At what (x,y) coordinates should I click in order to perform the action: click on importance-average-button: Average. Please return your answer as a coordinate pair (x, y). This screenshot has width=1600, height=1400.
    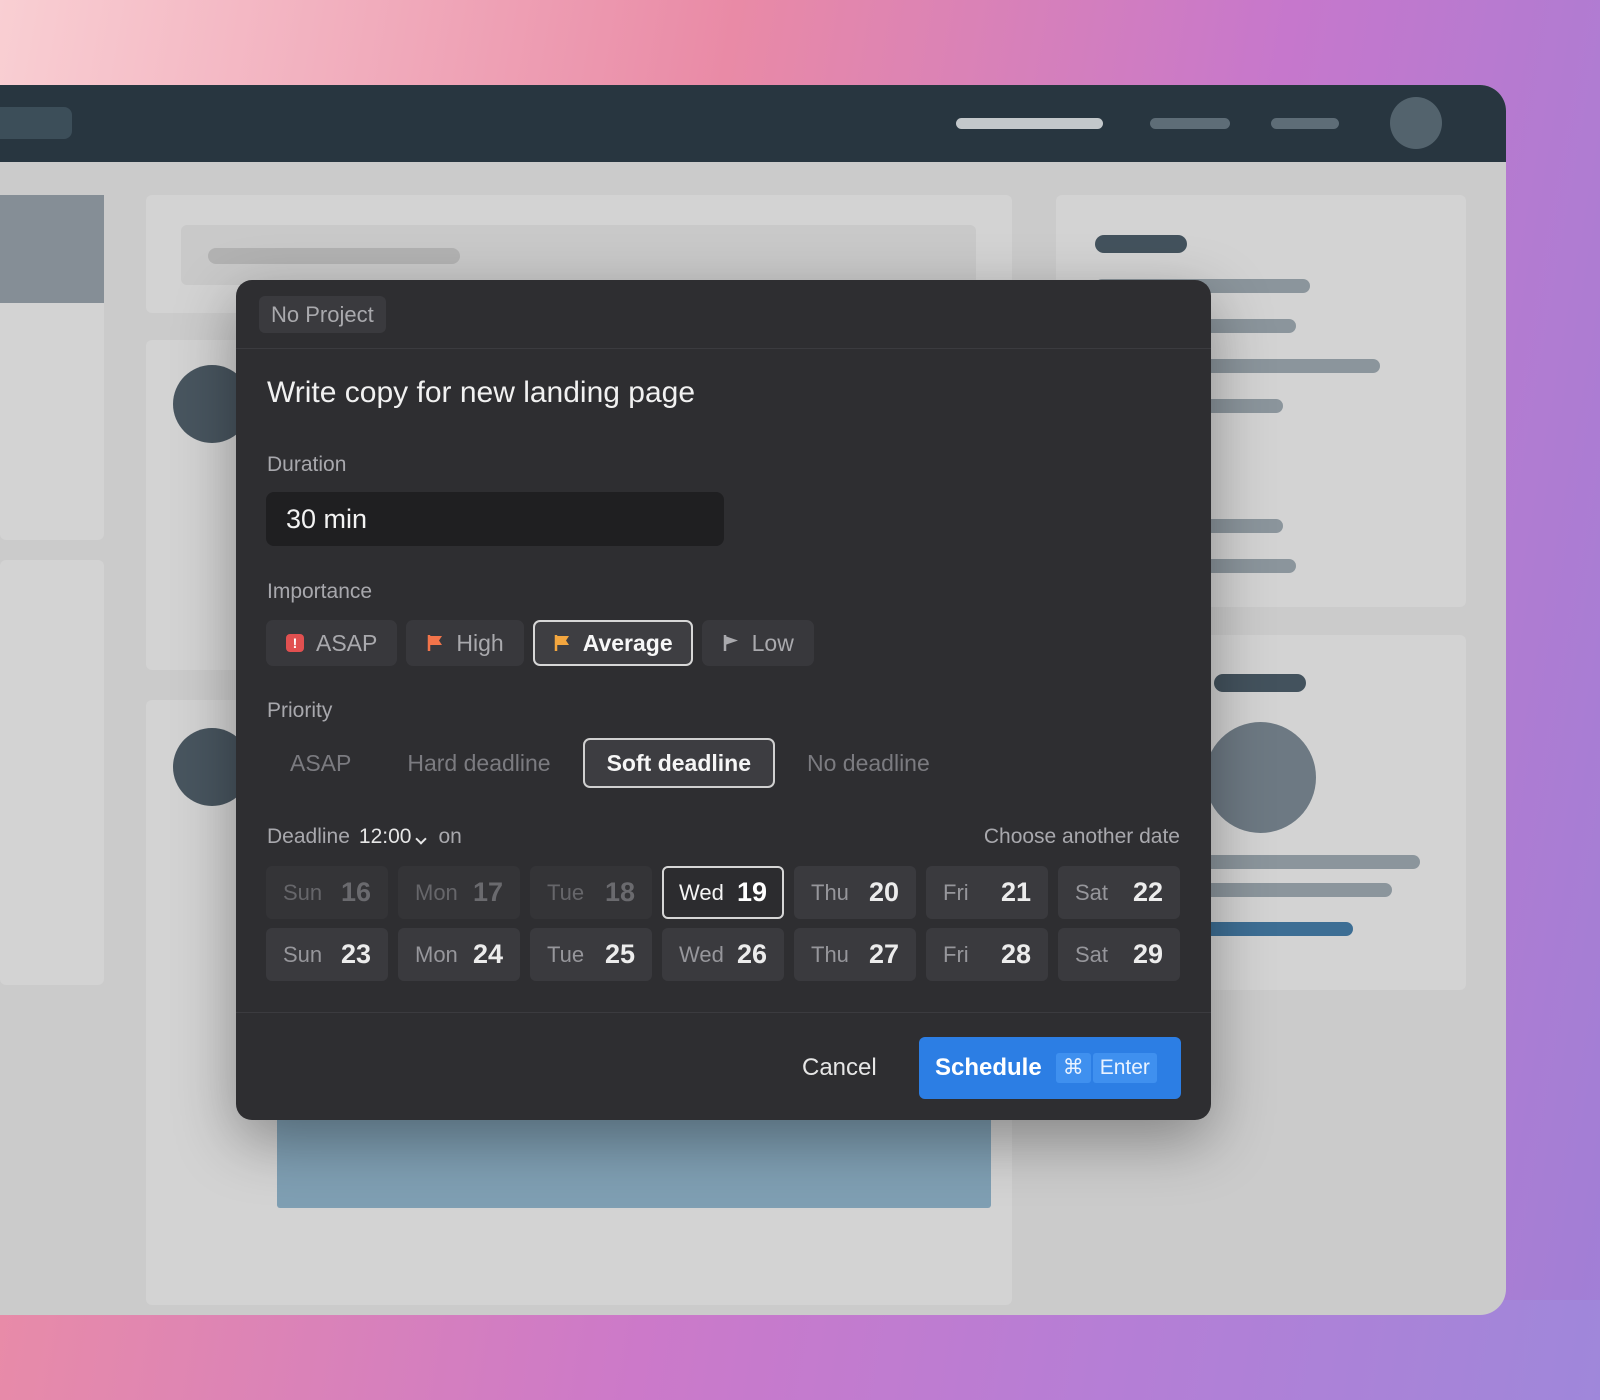
    Looking at the image, I should click on (612, 643).